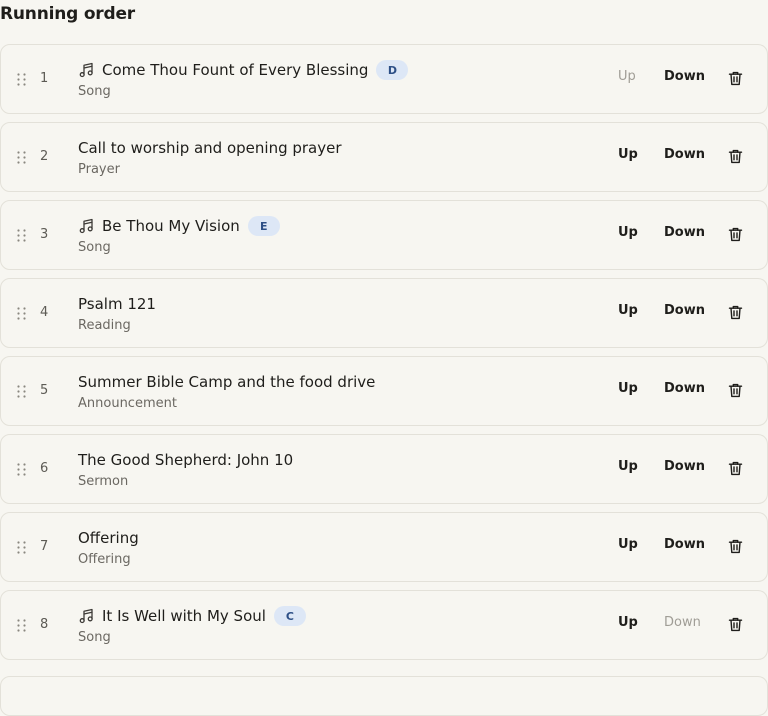  I want to click on item-title: Be Thou My Vision, so click(171, 226).